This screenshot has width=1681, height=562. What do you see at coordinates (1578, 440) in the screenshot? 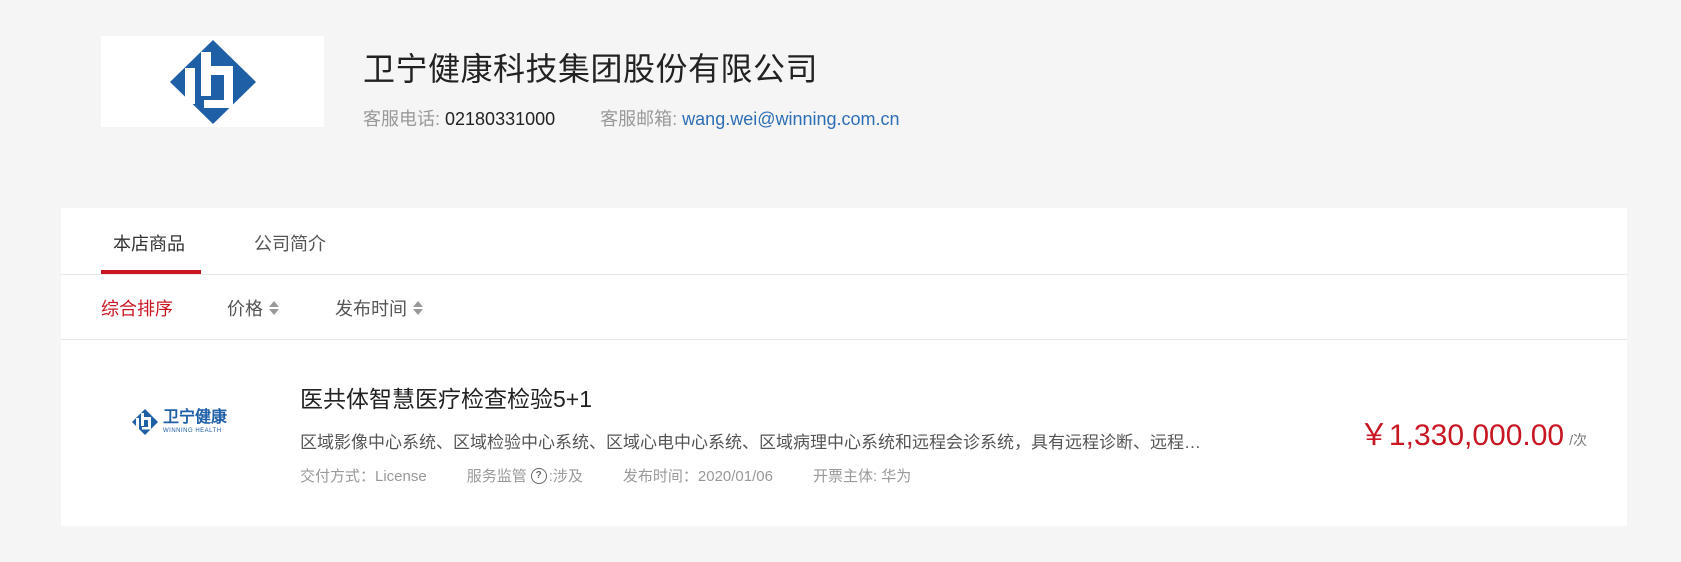
I see `price-unit: /次` at bounding box center [1578, 440].